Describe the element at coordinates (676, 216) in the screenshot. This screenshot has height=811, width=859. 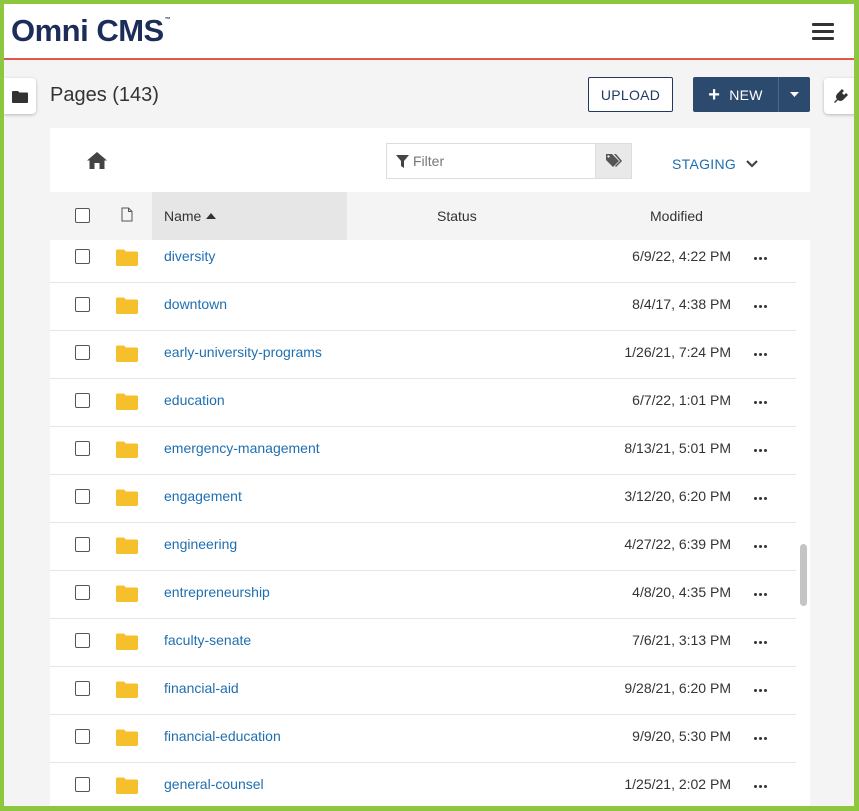
I see `column-header-modified: Modified` at that location.